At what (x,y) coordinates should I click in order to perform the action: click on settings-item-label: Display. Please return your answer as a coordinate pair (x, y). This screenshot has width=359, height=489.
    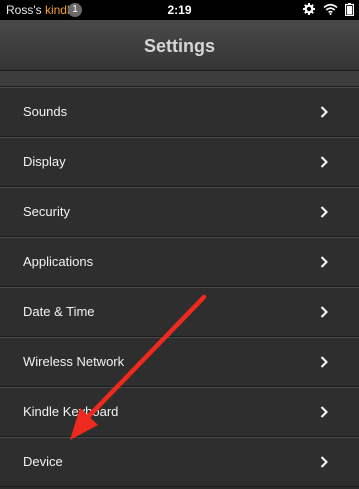
    Looking at the image, I should click on (44, 161).